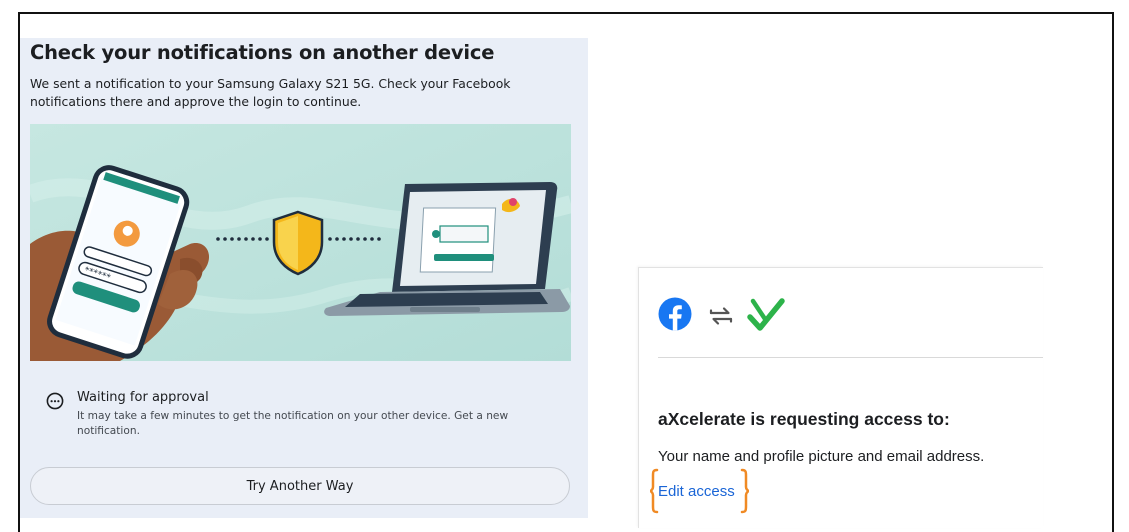  Describe the element at coordinates (300, 486) in the screenshot. I see `try-another-way-button: Try Another Way` at that location.